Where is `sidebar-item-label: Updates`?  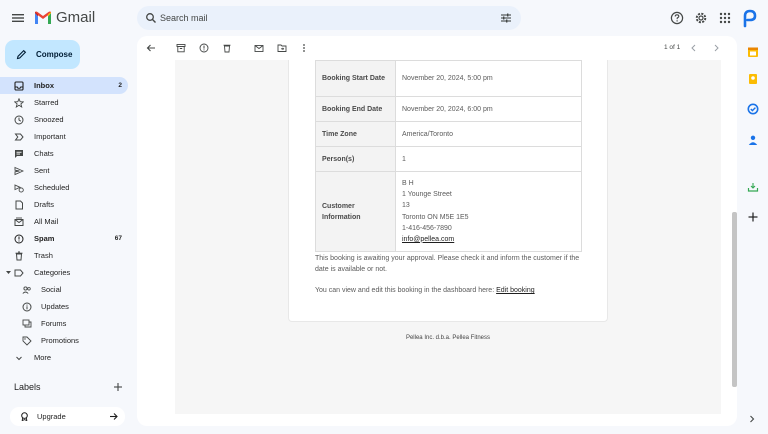
sidebar-item-label: Updates is located at coordinates (55, 306).